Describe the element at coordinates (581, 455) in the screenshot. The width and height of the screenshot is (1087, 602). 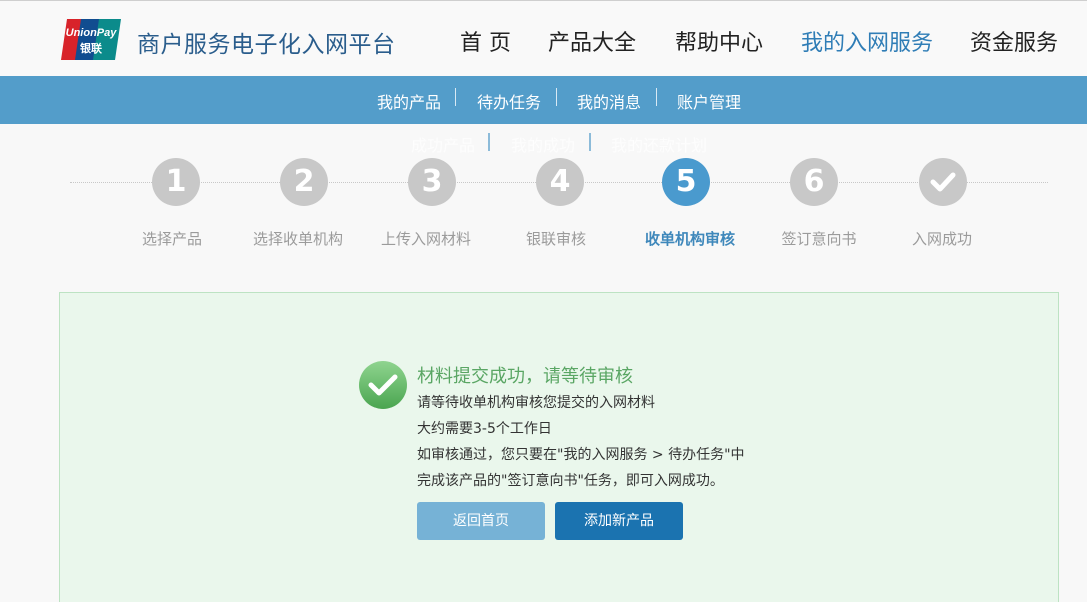
I see `result-line: 如审核通过，您只要在"我的入网服务 > 待办任务"中` at that location.